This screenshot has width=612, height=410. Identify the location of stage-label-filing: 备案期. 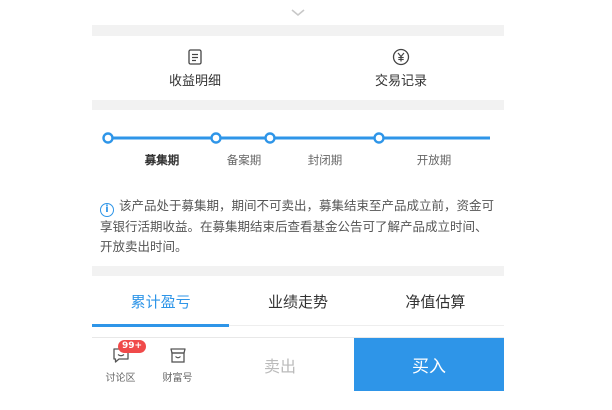
(244, 160).